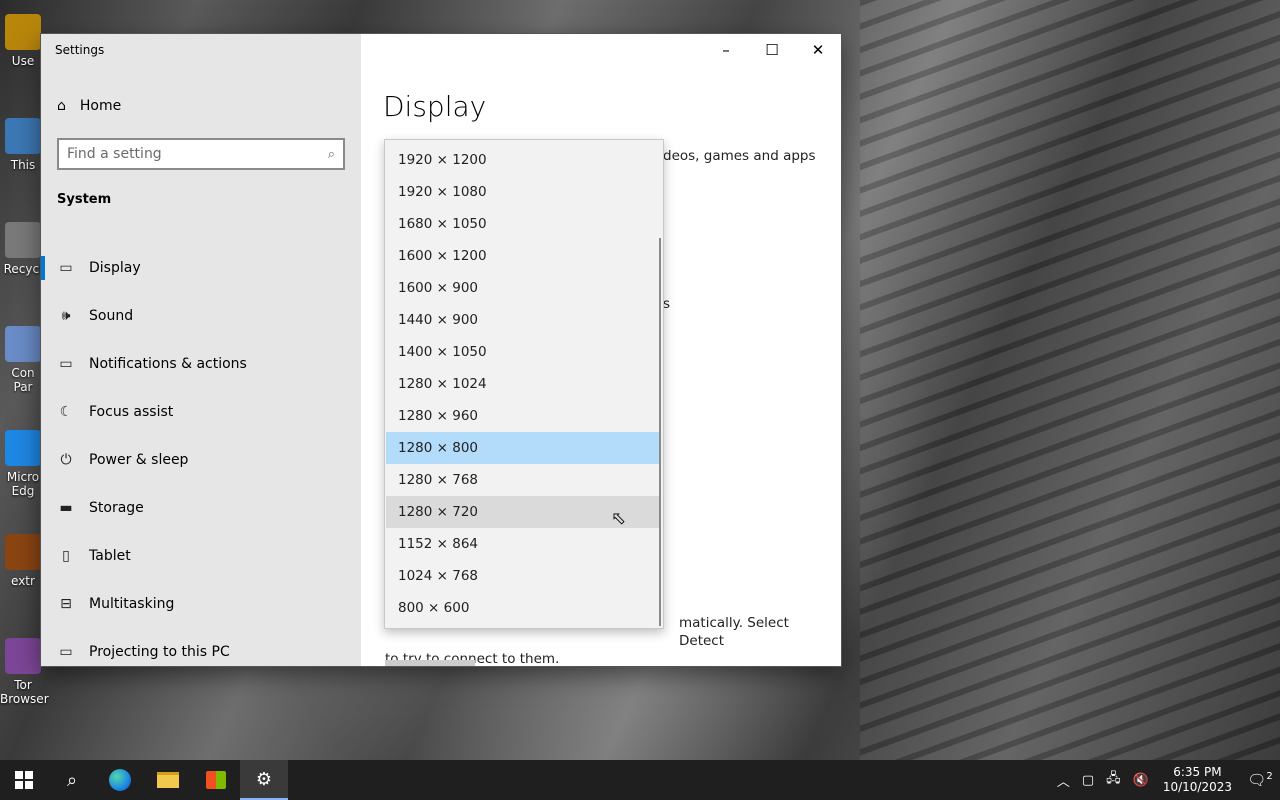 The image size is (1280, 800). I want to click on power-icon: ⏻, so click(66, 460).